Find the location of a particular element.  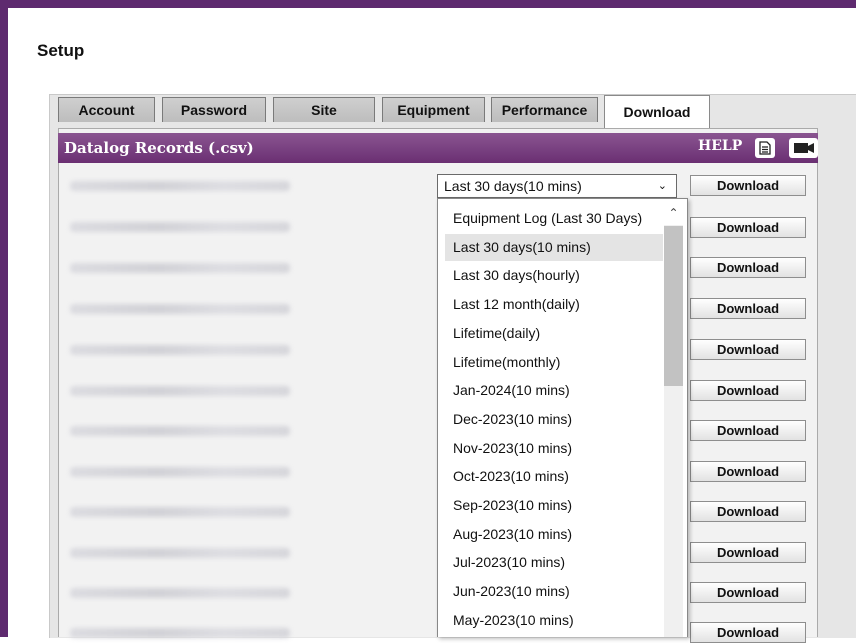

dropdown-option: Lifetime(daily) is located at coordinates (554, 333).